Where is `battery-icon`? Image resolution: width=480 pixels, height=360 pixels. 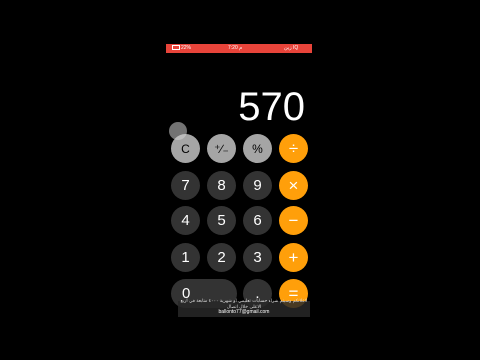
battery-icon is located at coordinates (176, 48).